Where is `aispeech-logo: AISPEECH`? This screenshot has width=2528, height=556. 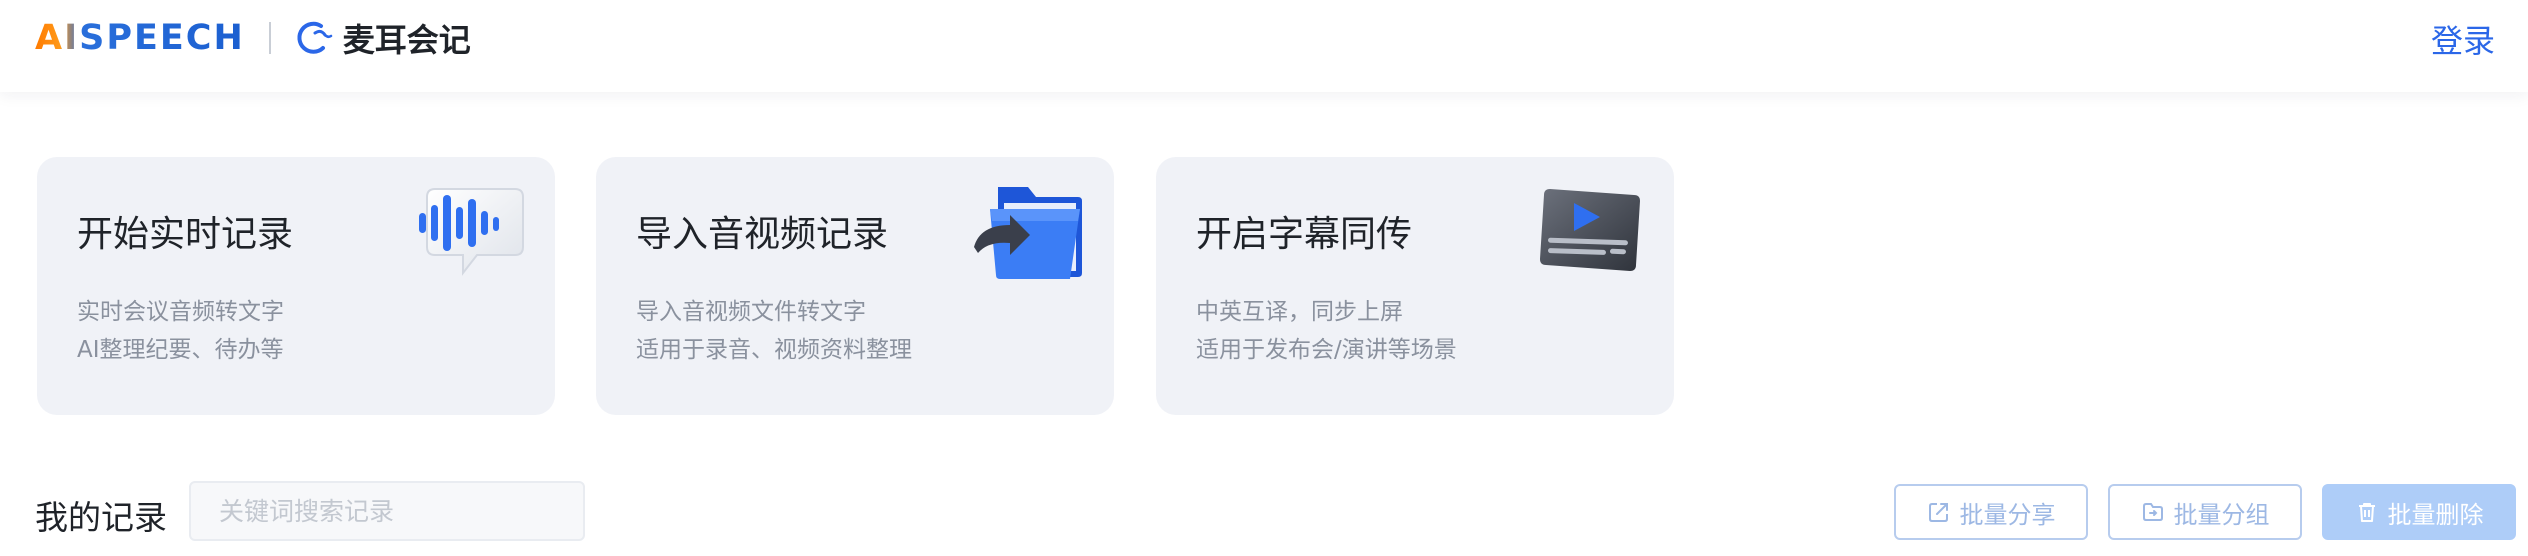
aispeech-logo: AISPEECH is located at coordinates (140, 38).